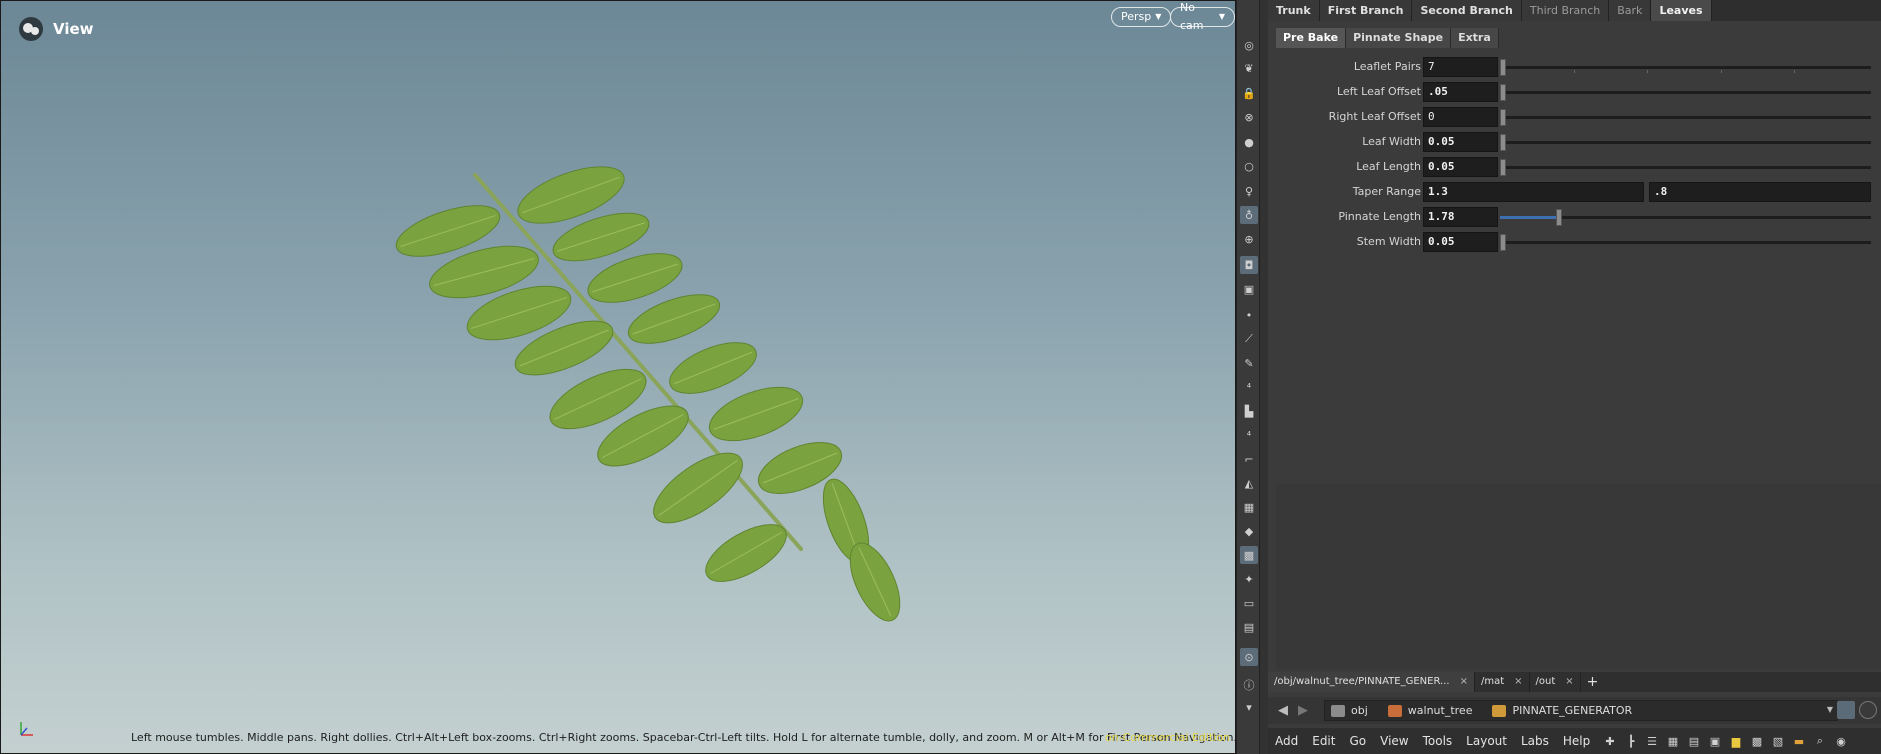 The height and width of the screenshot is (754, 1881). What do you see at coordinates (1868, 710) in the screenshot?
I see `link-icon` at bounding box center [1868, 710].